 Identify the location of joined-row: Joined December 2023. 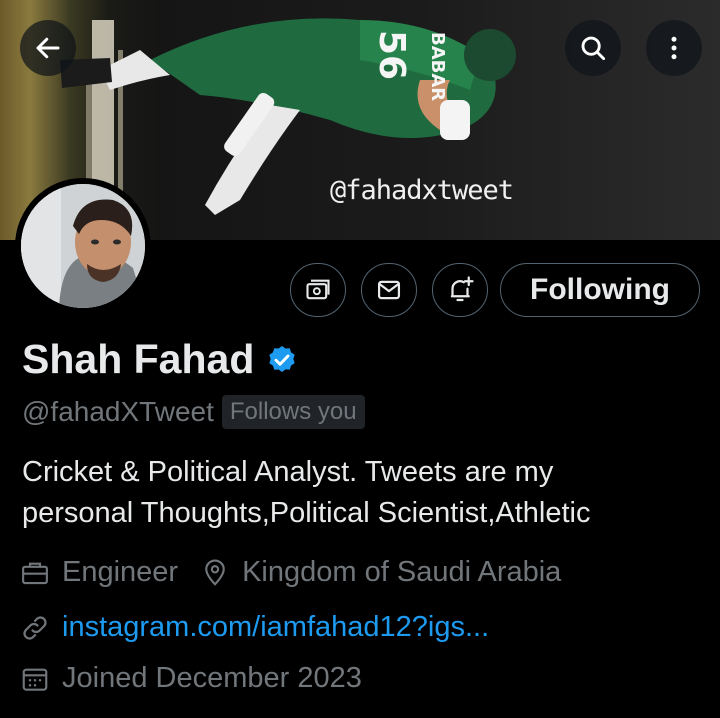
(191, 678).